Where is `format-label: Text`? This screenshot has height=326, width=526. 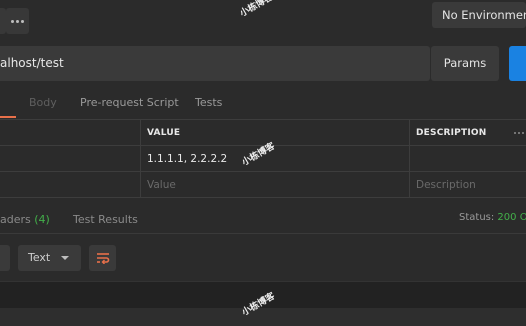 format-label: Text is located at coordinates (39, 257).